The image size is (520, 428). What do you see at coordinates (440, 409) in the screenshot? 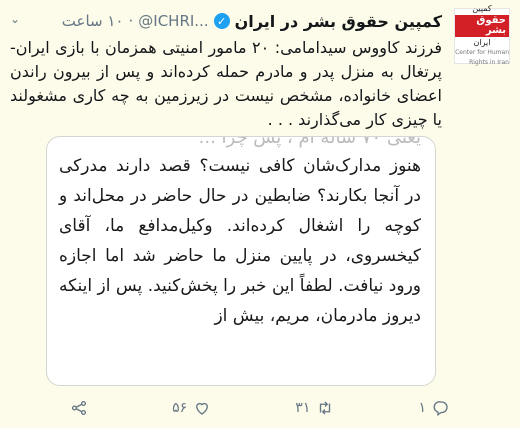
I see `reply-icon` at bounding box center [440, 409].